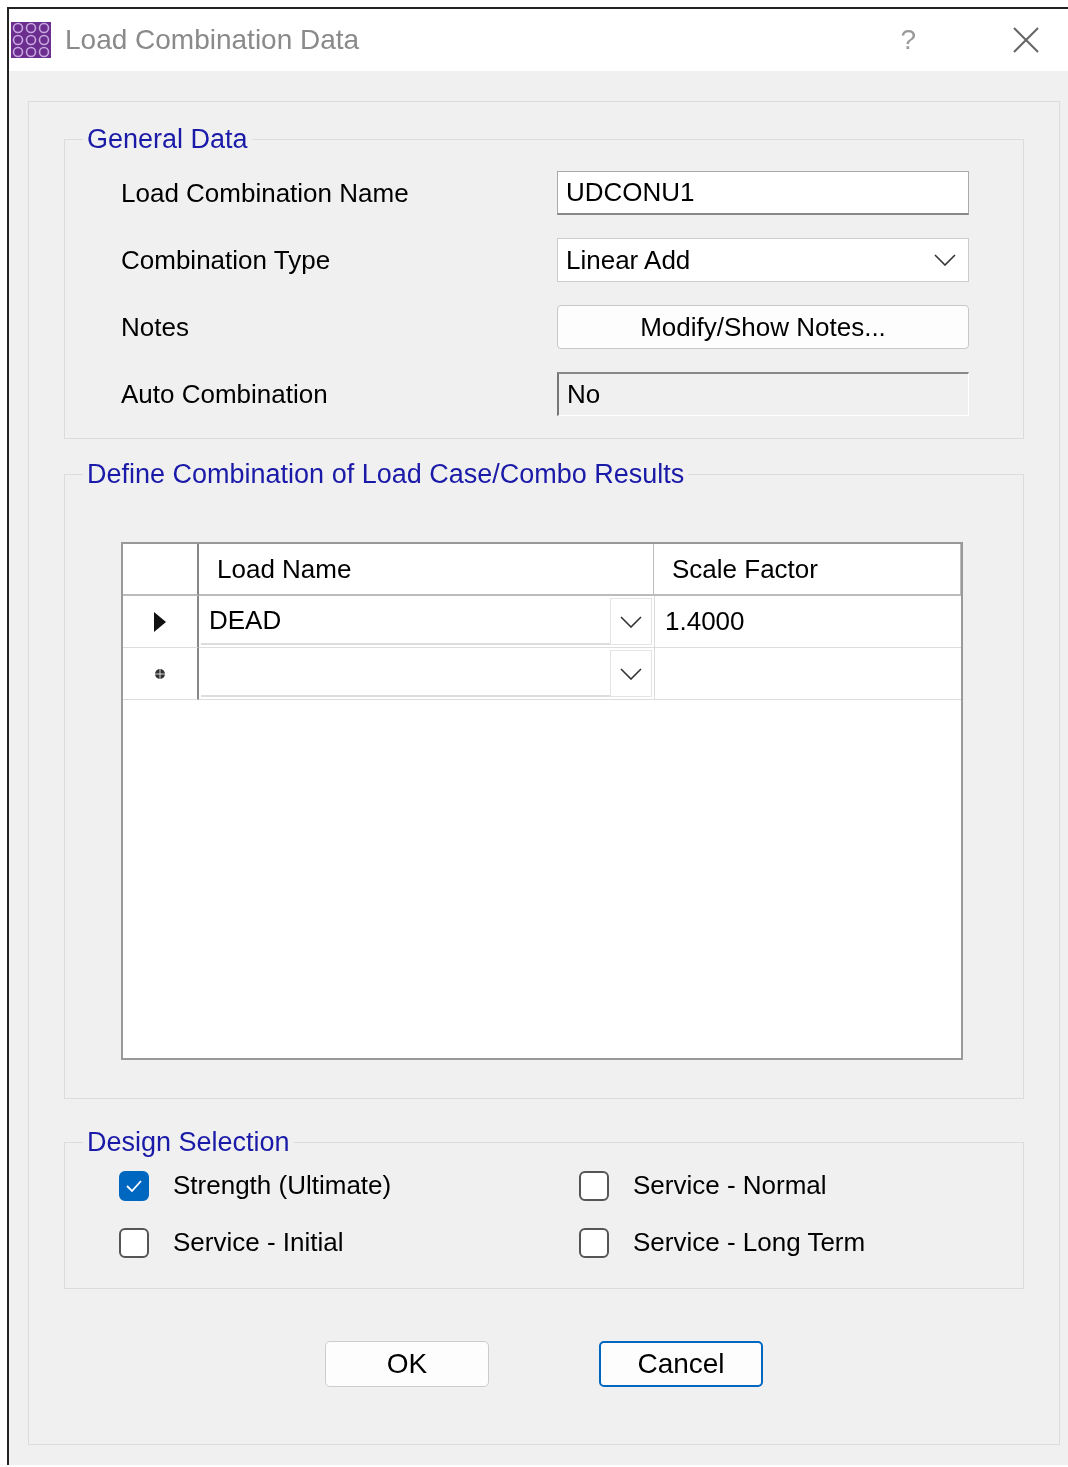  I want to click on table-cell, so click(807, 674).